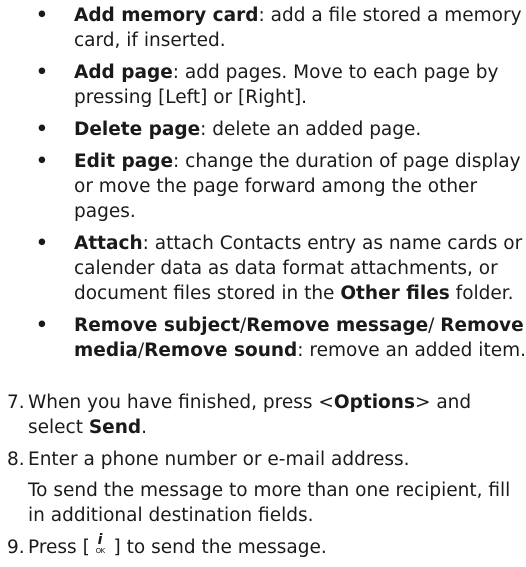 This screenshot has height=567, width=526. I want to click on bullet-item: • Delete page: delete an added page., so click(281, 129).